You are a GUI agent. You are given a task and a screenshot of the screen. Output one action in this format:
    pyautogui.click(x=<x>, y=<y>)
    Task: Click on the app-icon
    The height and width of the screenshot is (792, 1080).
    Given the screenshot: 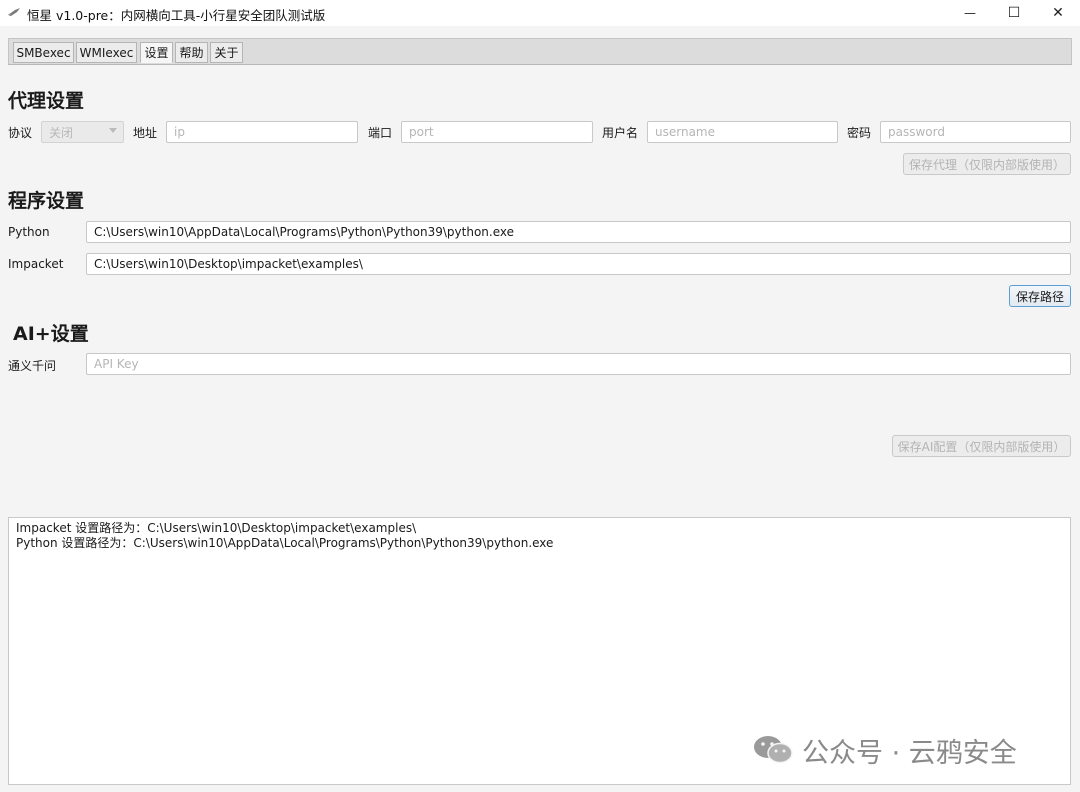 What is the action you would take?
    pyautogui.click(x=14, y=12)
    